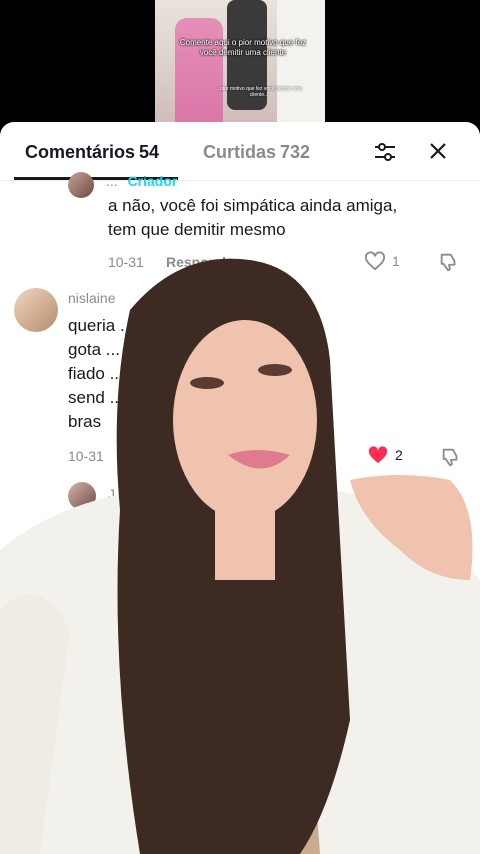  I want to click on thumbnail-background, so click(301, 67).